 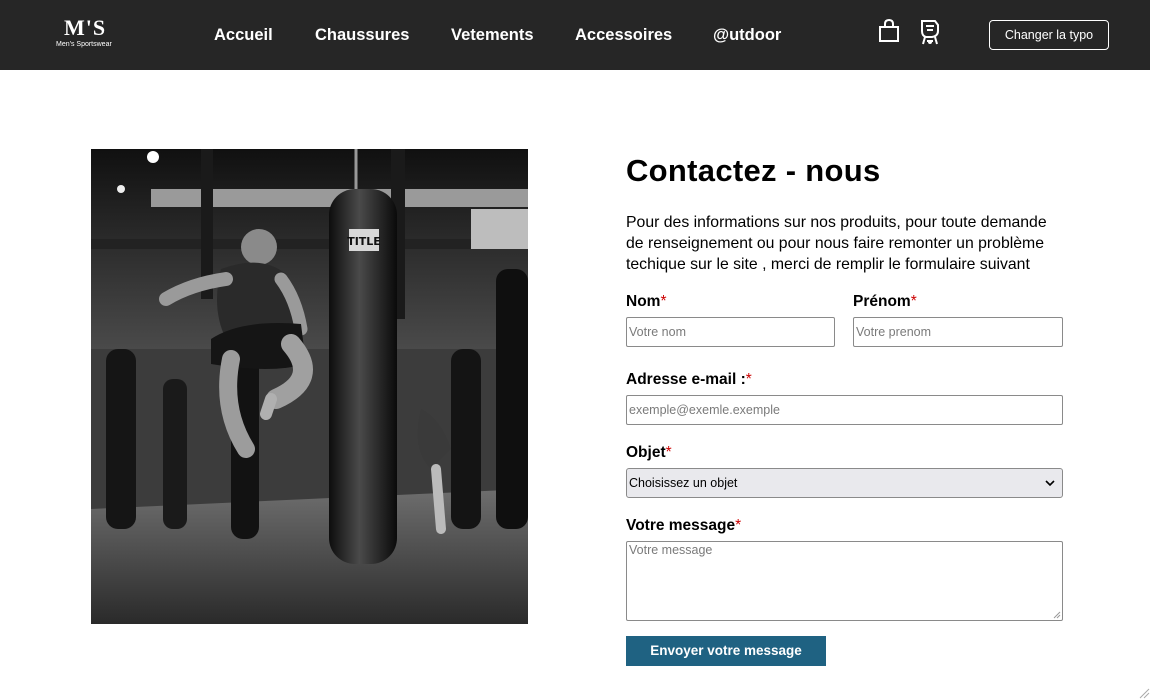 I want to click on nom-label: Nom*, so click(x=646, y=301).